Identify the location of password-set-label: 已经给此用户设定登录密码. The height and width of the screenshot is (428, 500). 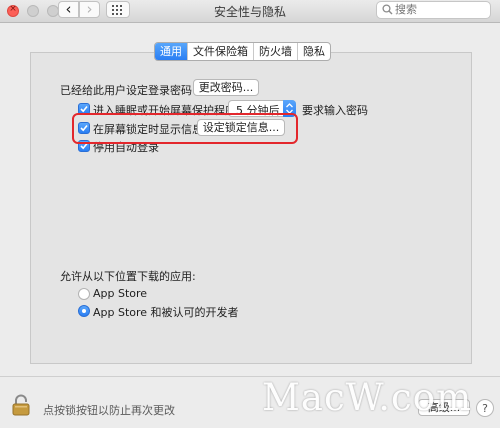
(126, 90).